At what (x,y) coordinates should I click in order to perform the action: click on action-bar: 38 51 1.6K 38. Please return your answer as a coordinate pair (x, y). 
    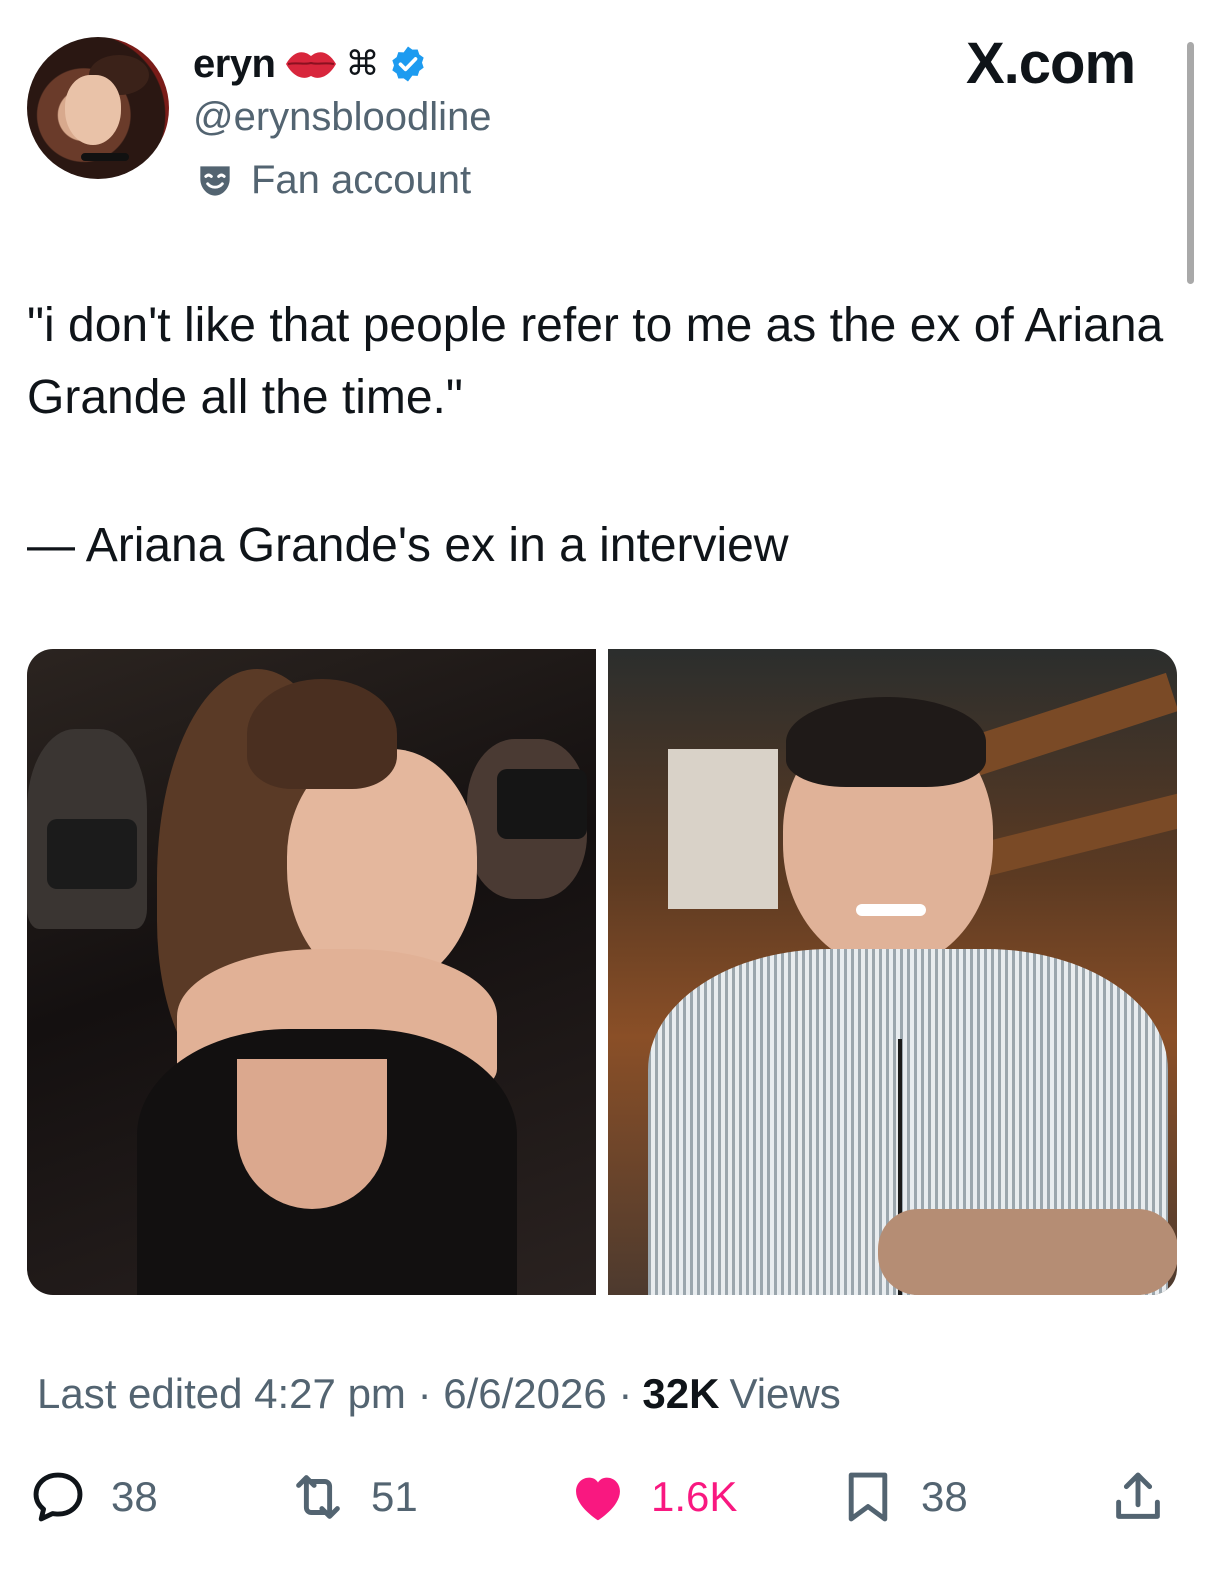
    Looking at the image, I should click on (602, 1497).